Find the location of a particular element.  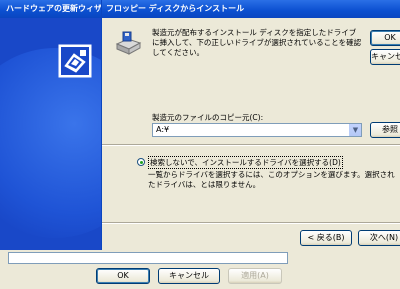

dialog-title-bar: フロッピー ディスクからインストール is located at coordinates (251, 9).